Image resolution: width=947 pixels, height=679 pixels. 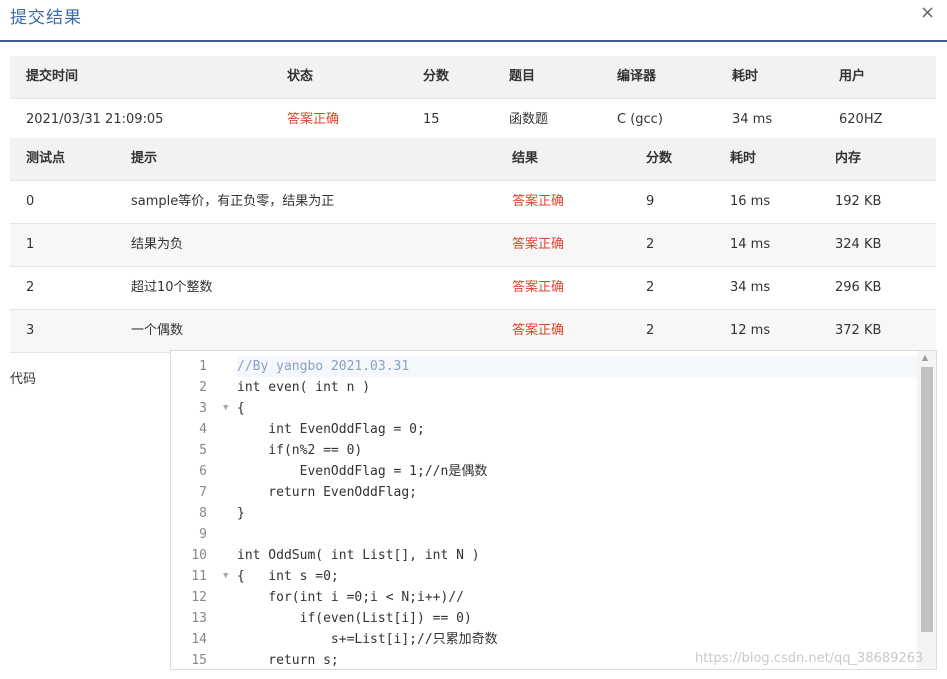 What do you see at coordinates (529, 119) in the screenshot?
I see `problem-type: 函数题` at bounding box center [529, 119].